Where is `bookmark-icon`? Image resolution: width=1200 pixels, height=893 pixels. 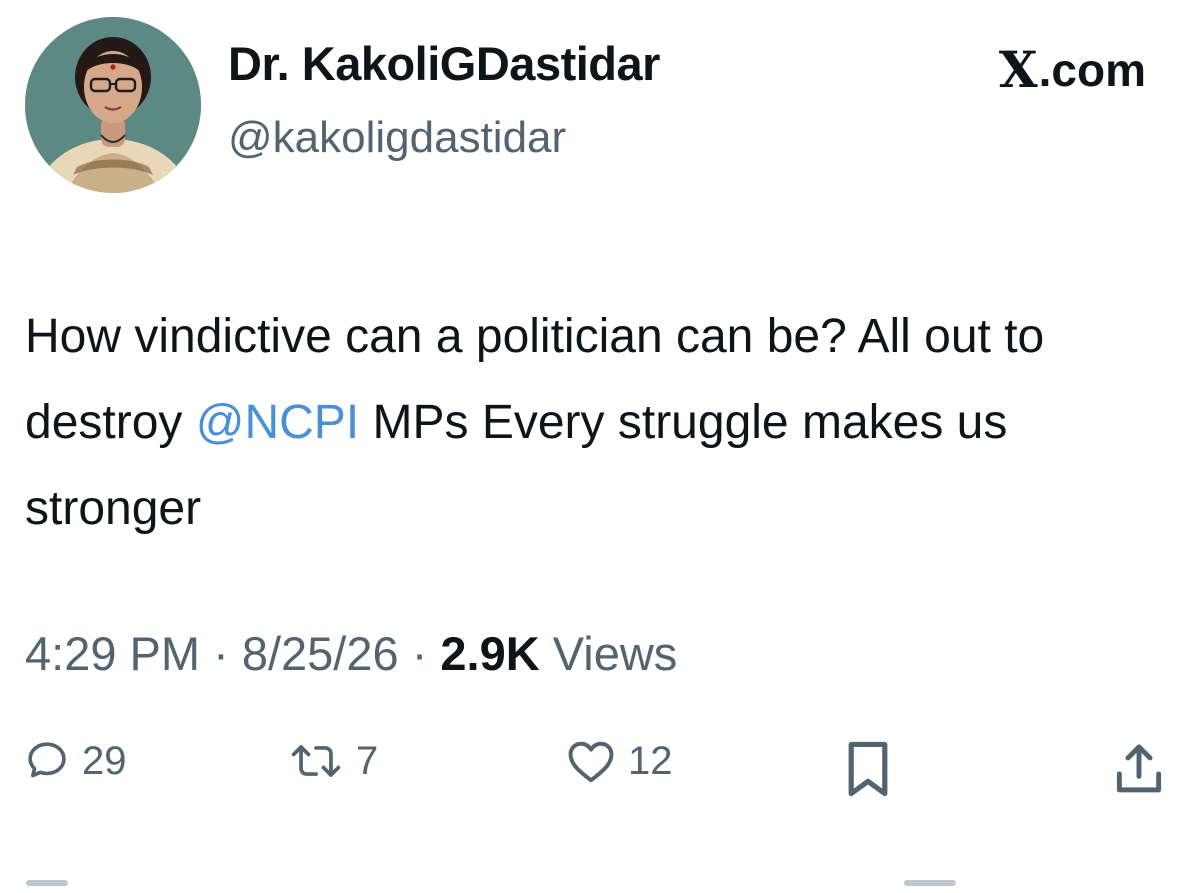 bookmark-icon is located at coordinates (868, 769).